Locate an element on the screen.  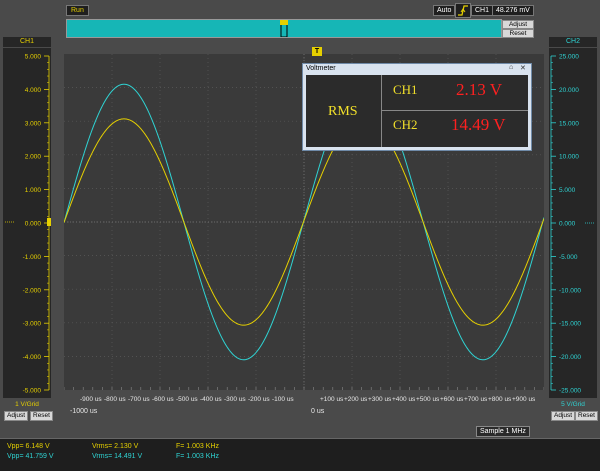
ch1-scale-label: 4.000 is located at coordinates (33, 90).